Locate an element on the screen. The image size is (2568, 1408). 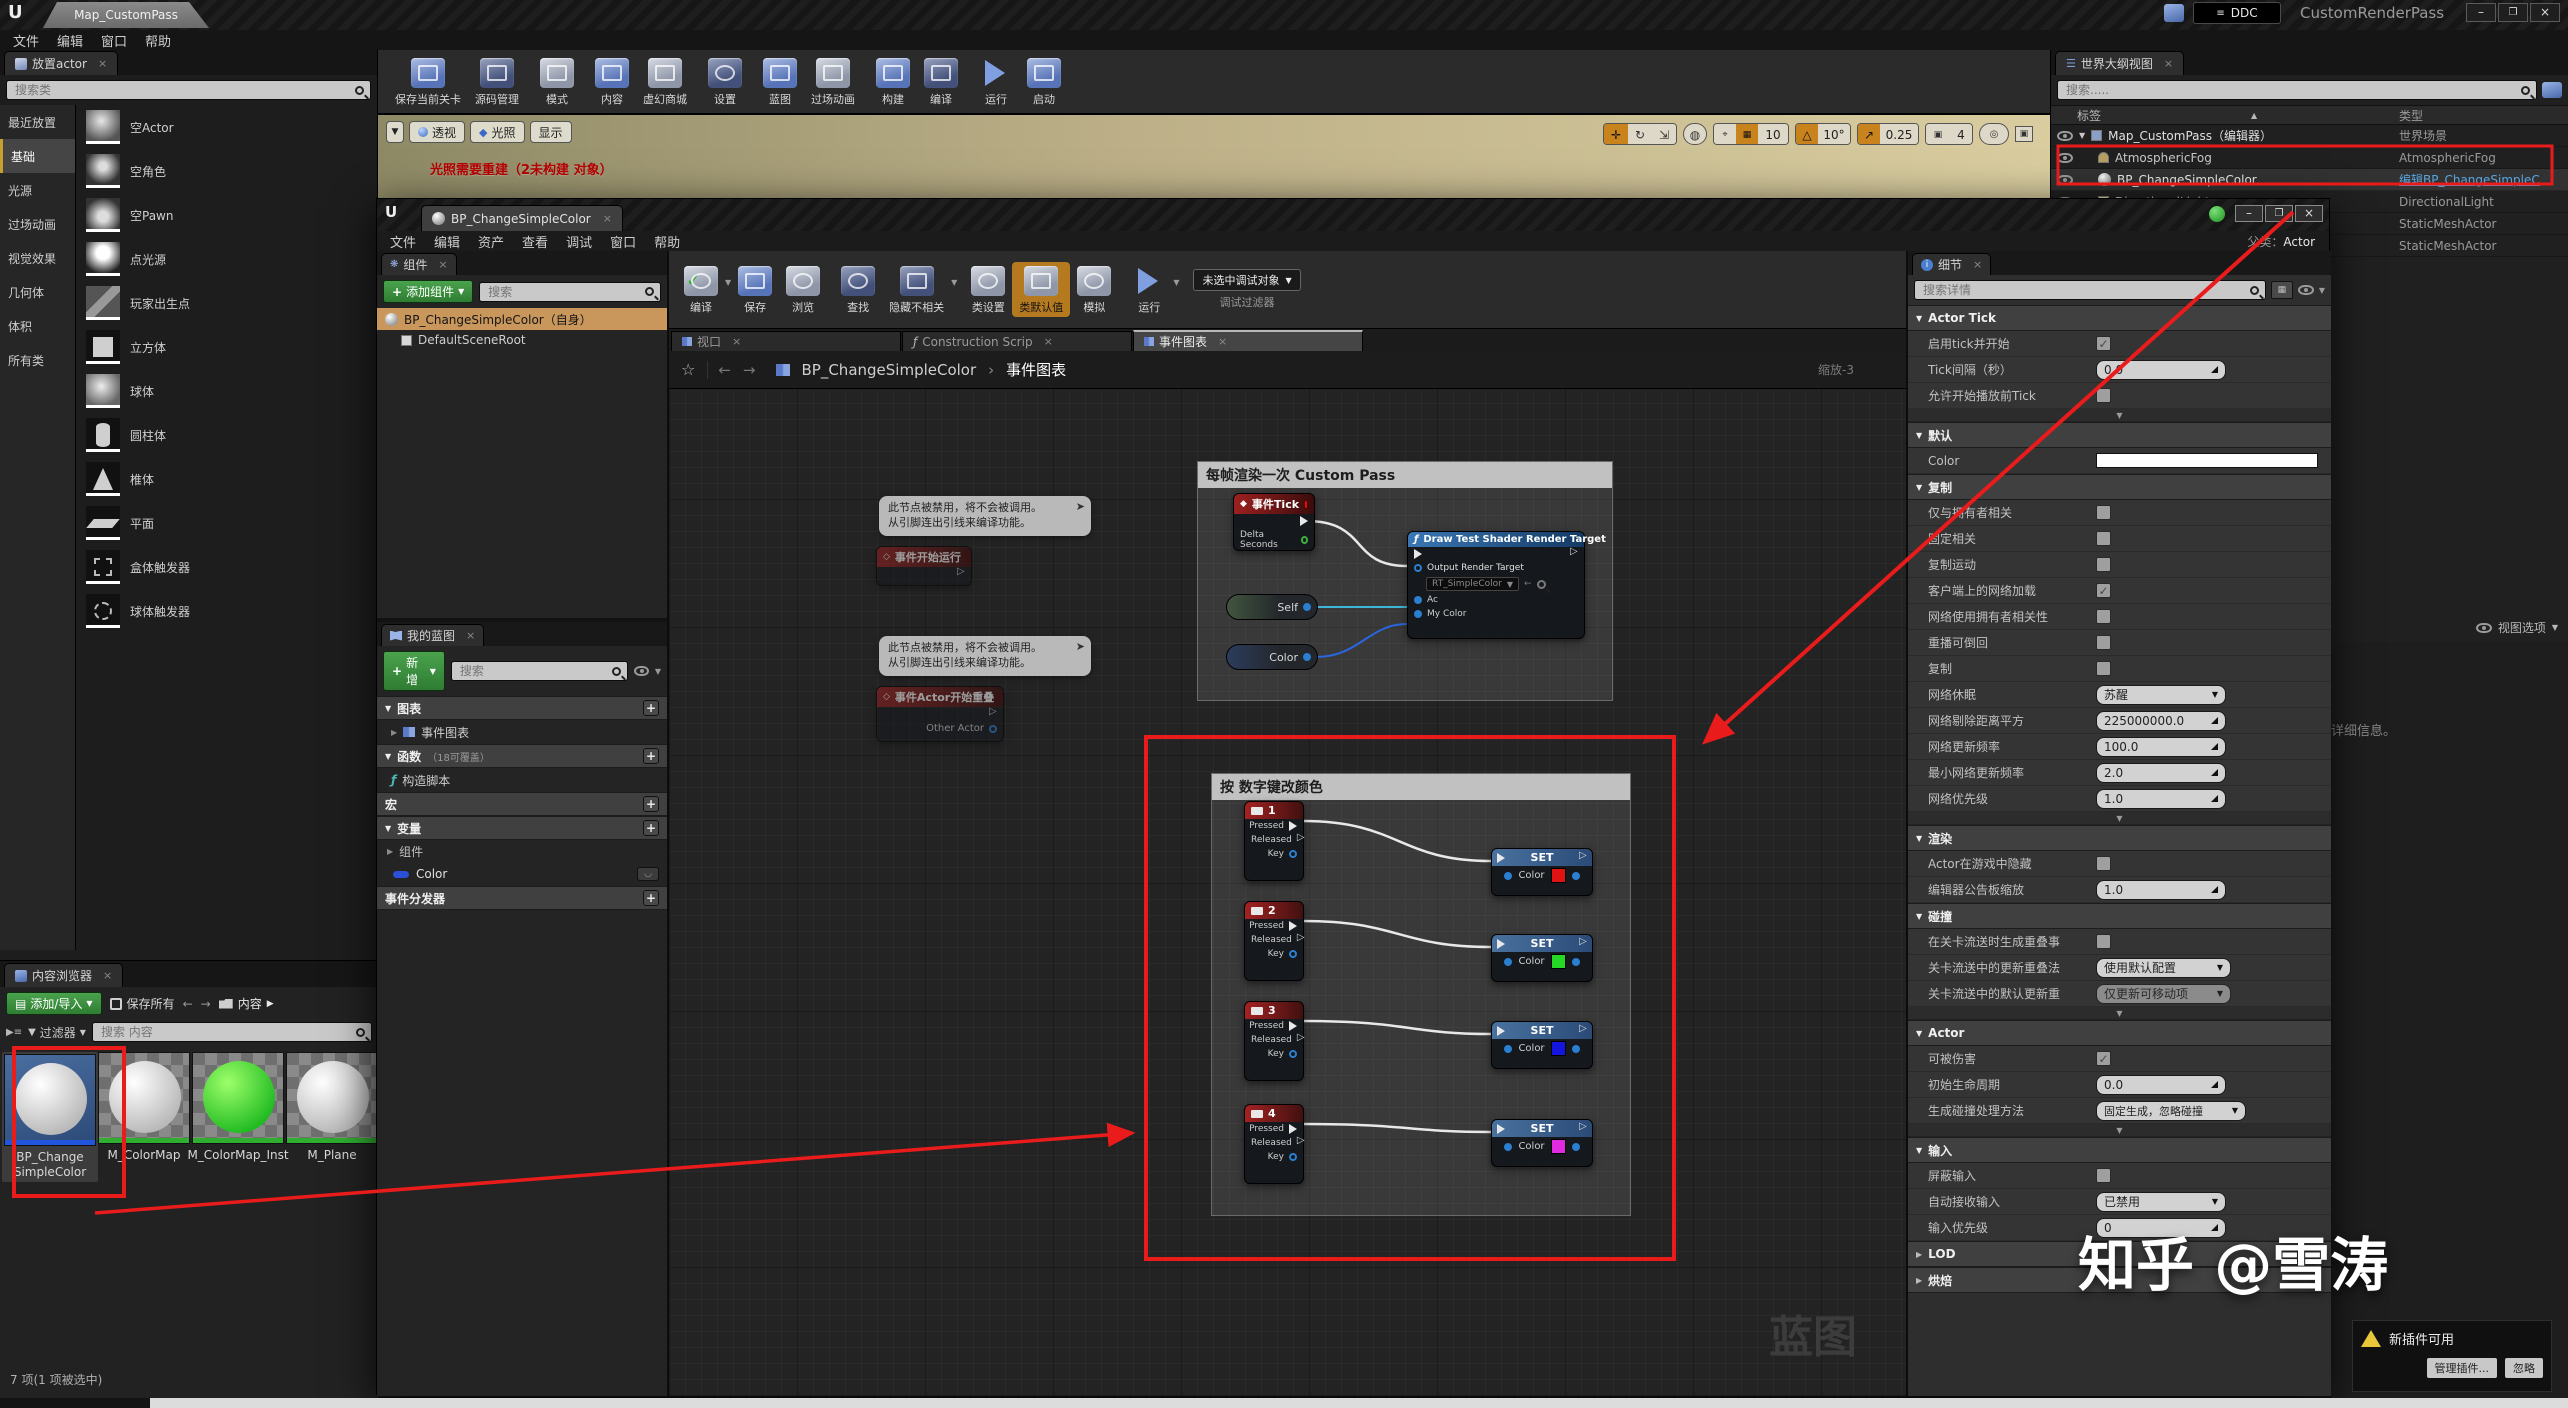
number-field: 1.0 is located at coordinates (2161, 889).